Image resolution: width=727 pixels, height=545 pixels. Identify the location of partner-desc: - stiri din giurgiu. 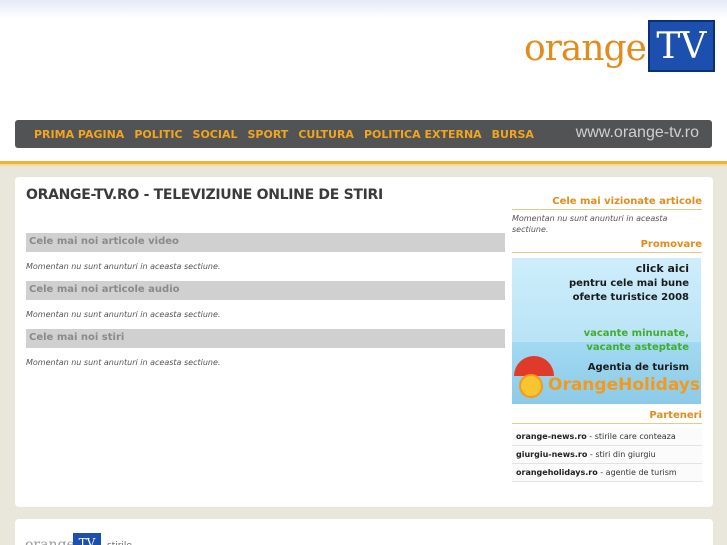
(621, 454).